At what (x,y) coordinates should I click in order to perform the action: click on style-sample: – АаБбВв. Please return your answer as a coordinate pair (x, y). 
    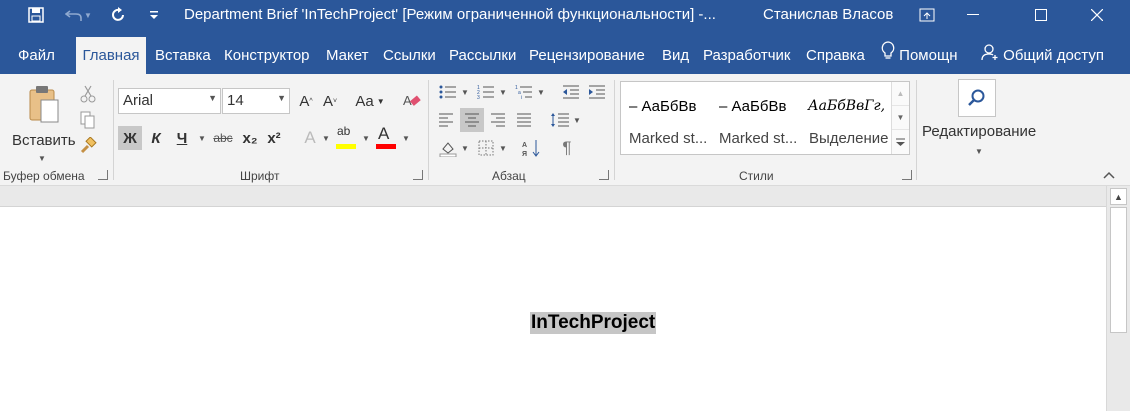
    Looking at the image, I should click on (663, 106).